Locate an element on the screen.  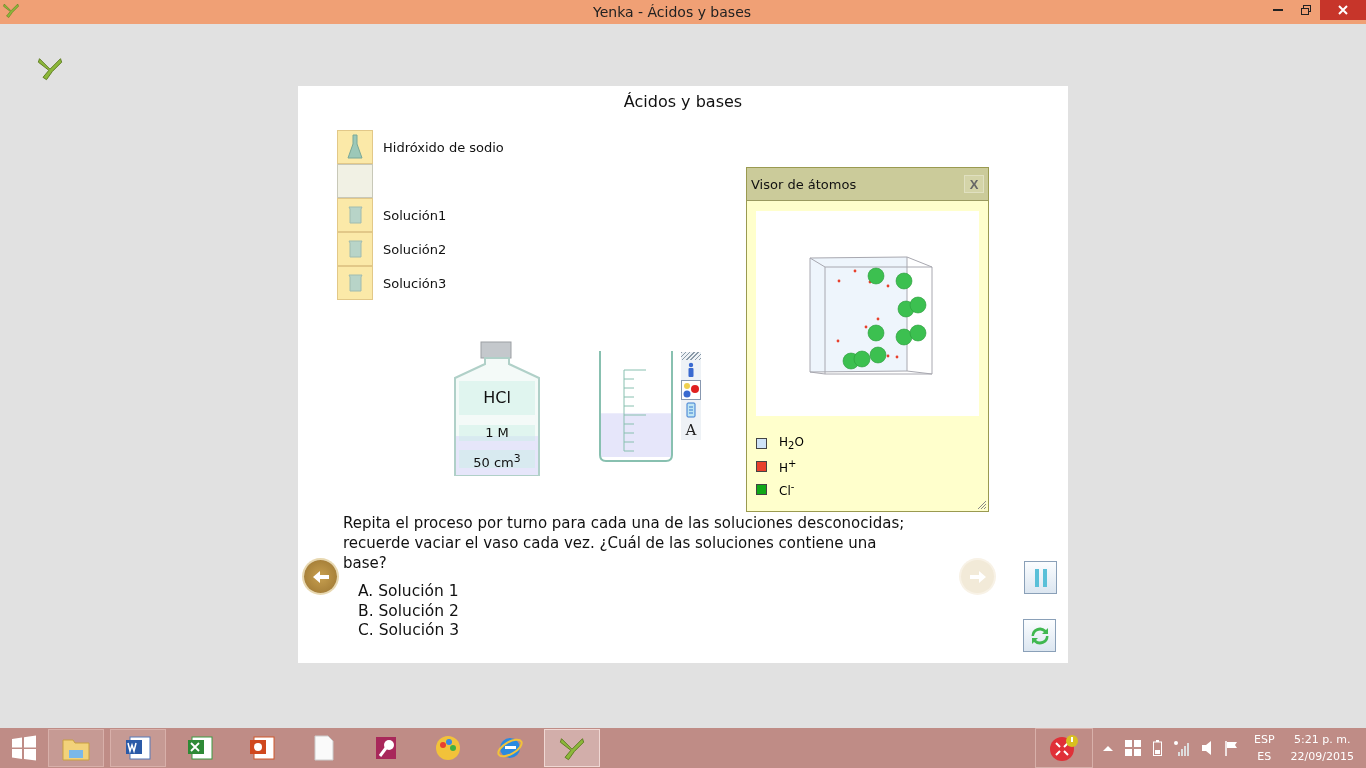
left-arrow-icon is located at coordinates (320, 576).